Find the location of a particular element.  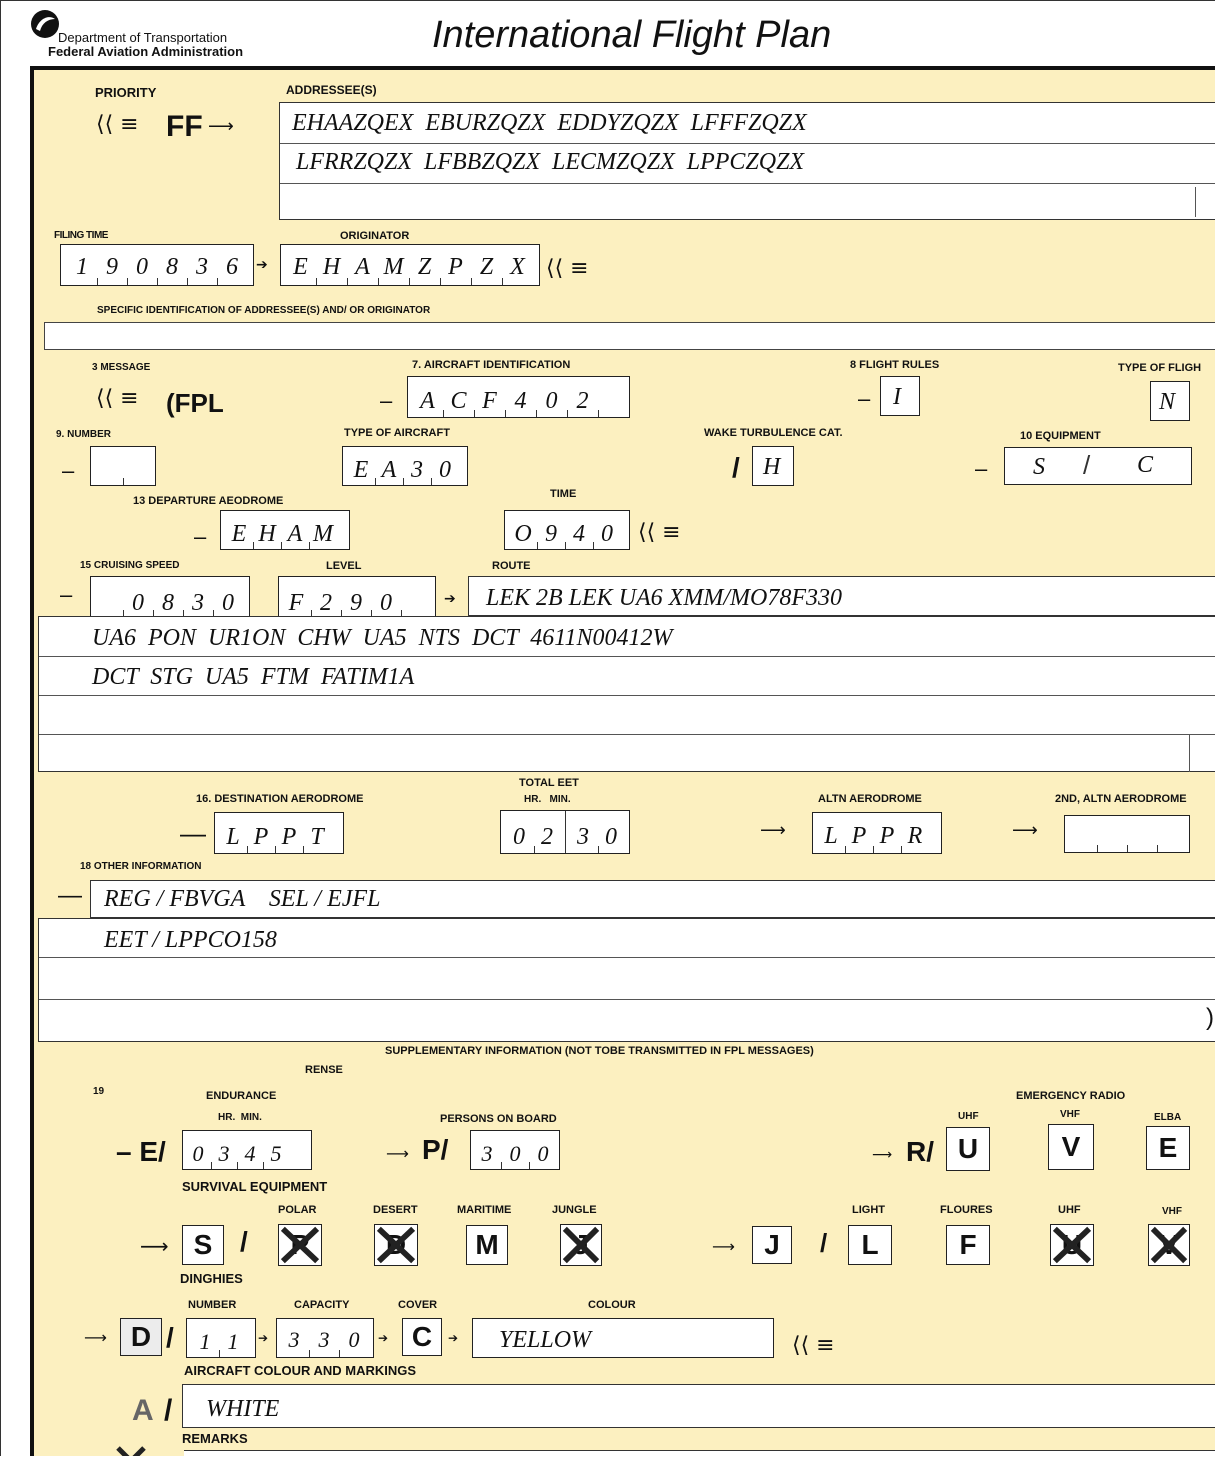

addressee-line-2: LFRRZQZX LFBBZQZX LECMZQZX LPPCZQZX is located at coordinates (550, 162).